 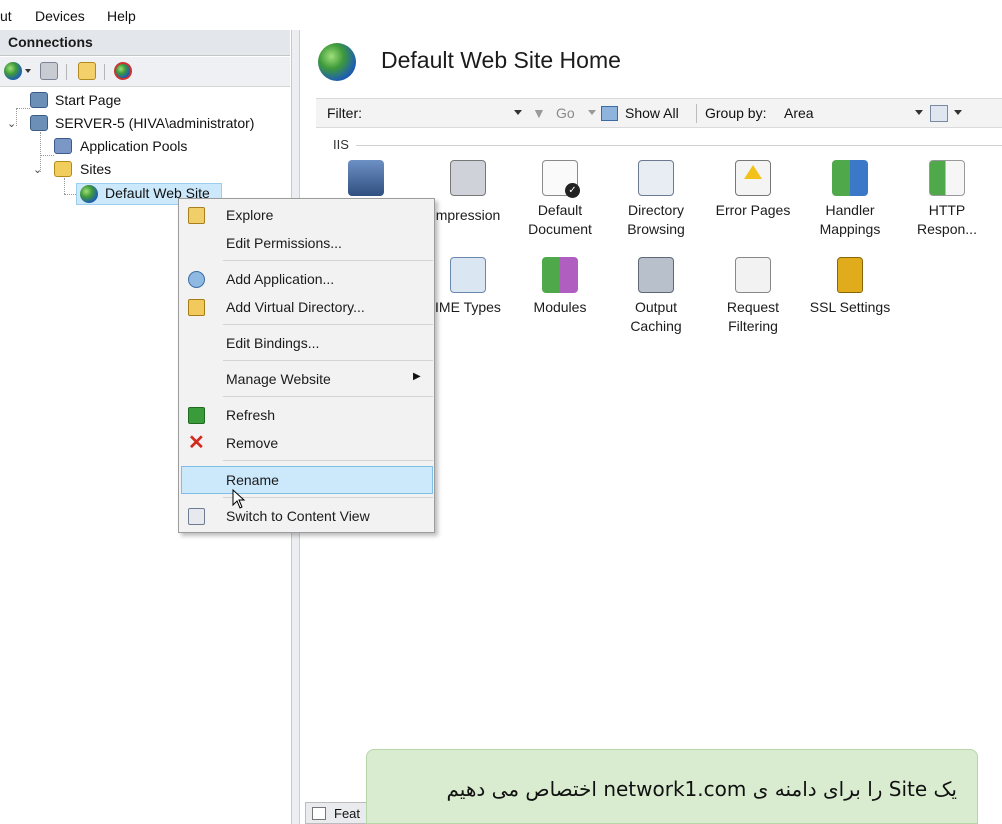 I want to click on check-badge-icon: ✓, so click(x=572, y=190).